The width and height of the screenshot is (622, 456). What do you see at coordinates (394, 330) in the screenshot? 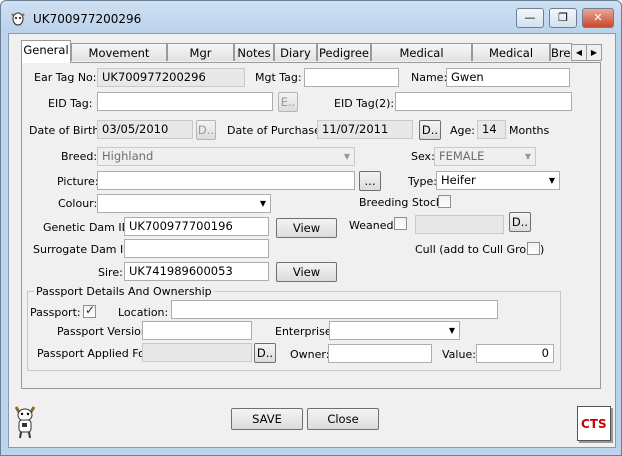
I see `enterprise-select` at bounding box center [394, 330].